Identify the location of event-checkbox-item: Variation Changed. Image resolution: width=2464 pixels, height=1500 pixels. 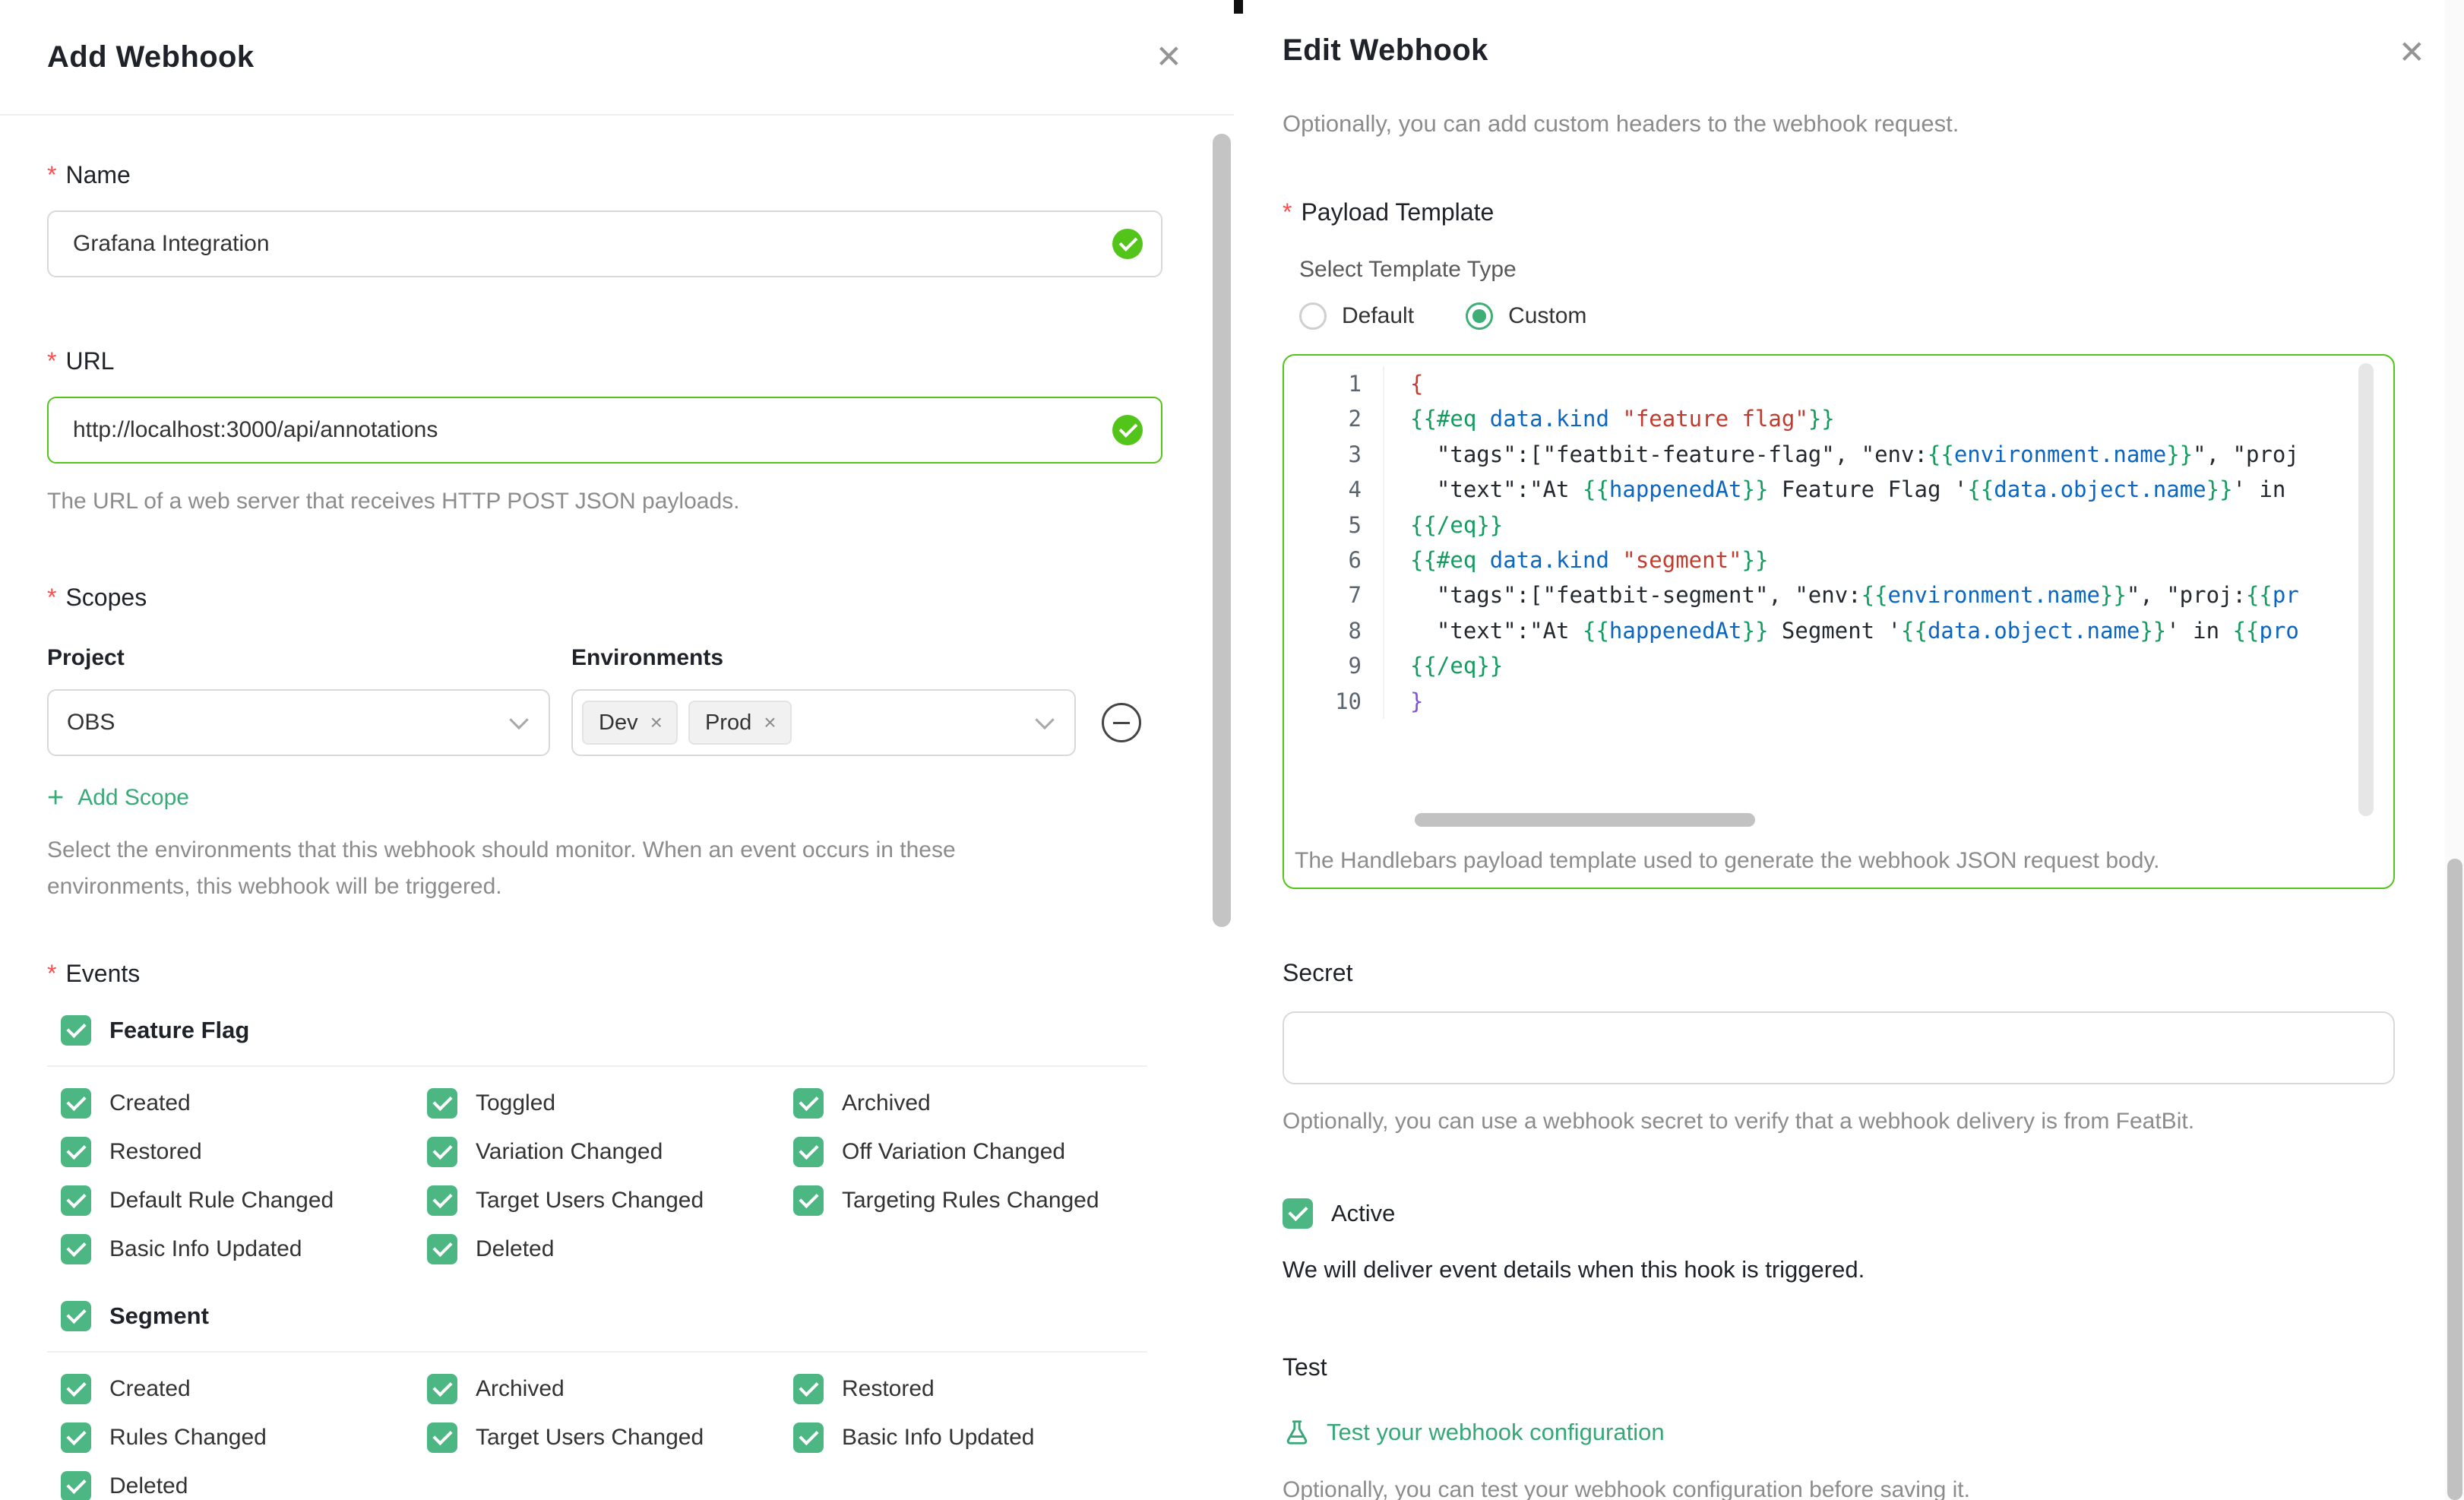
(610, 1152).